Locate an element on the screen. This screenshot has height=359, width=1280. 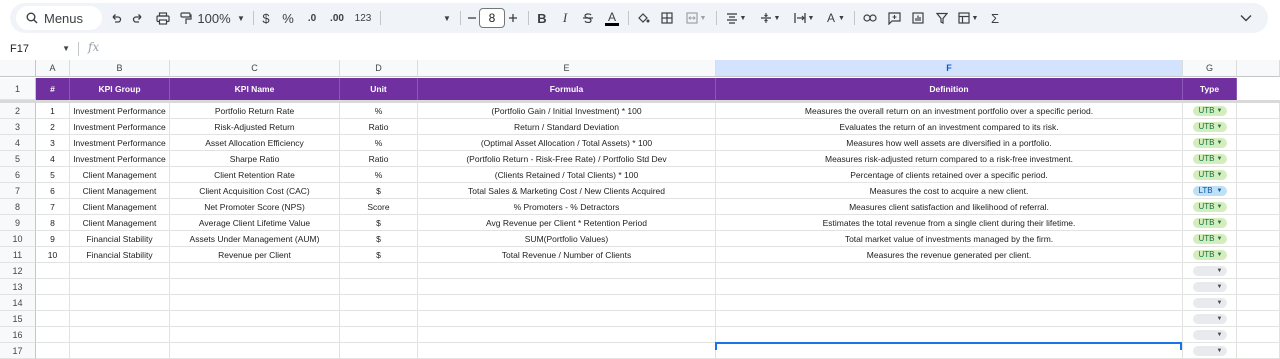
cell-c13 is located at coordinates (255, 287).